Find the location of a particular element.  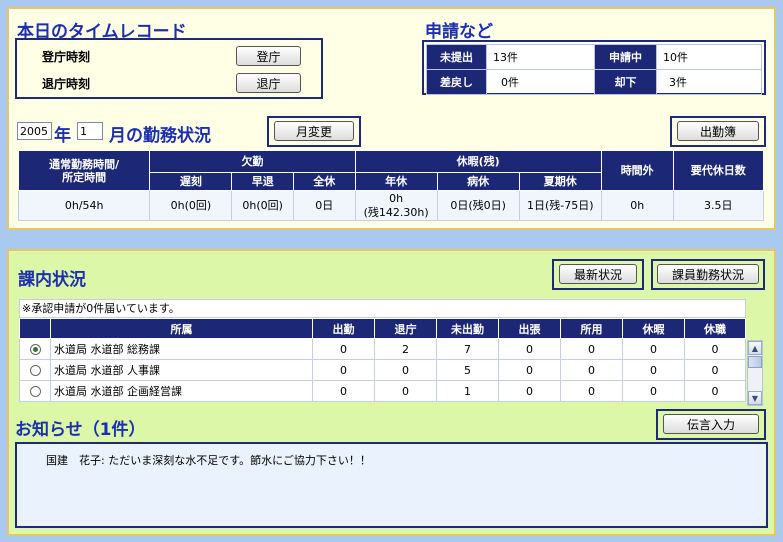

clock-in-label: 登庁時刻 is located at coordinates (66, 57).